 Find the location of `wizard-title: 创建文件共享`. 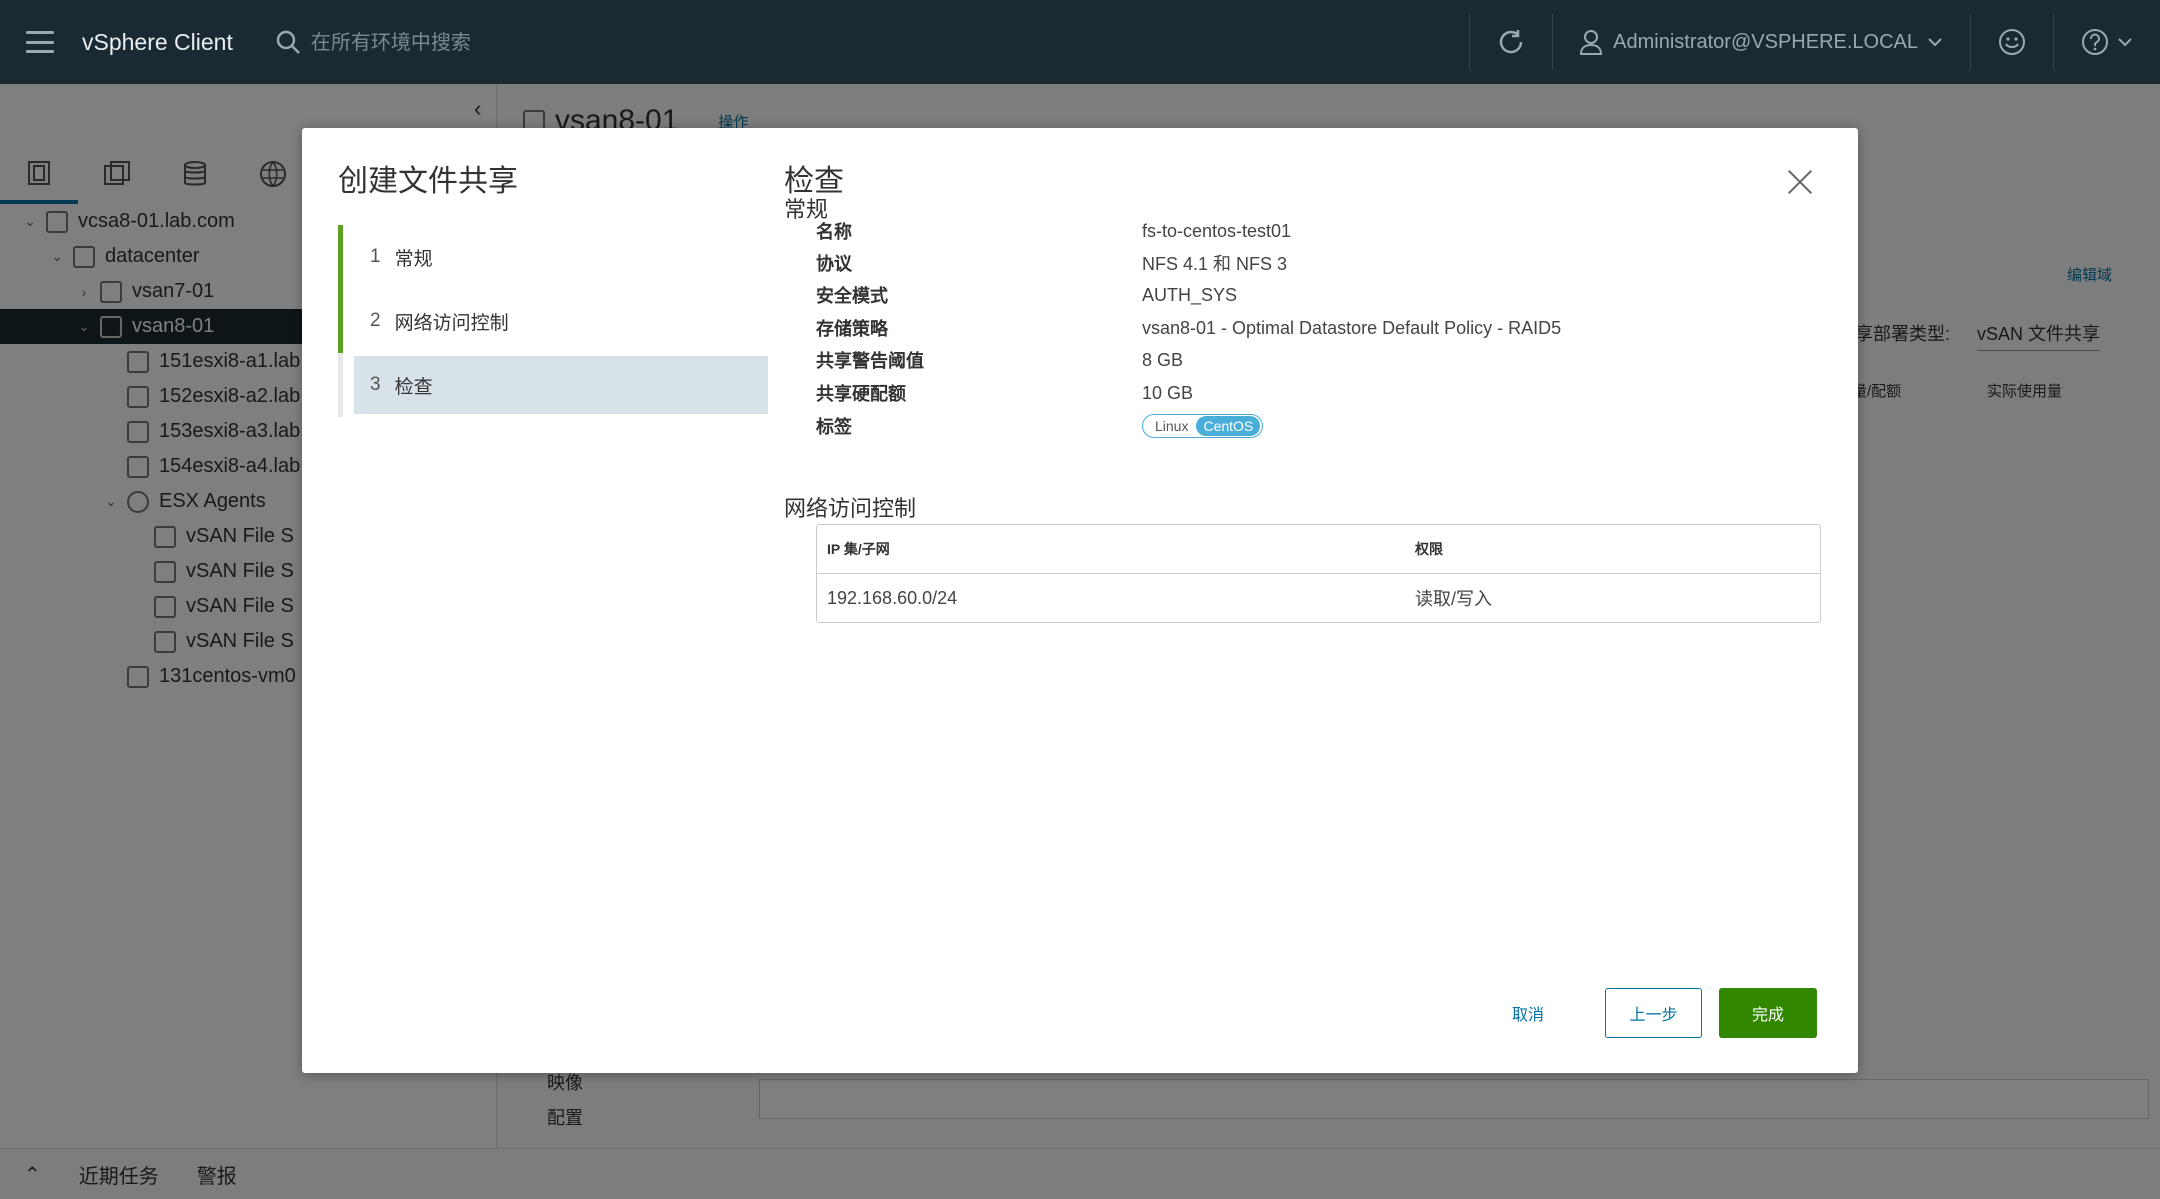

wizard-title: 创建文件共享 is located at coordinates (428, 181).